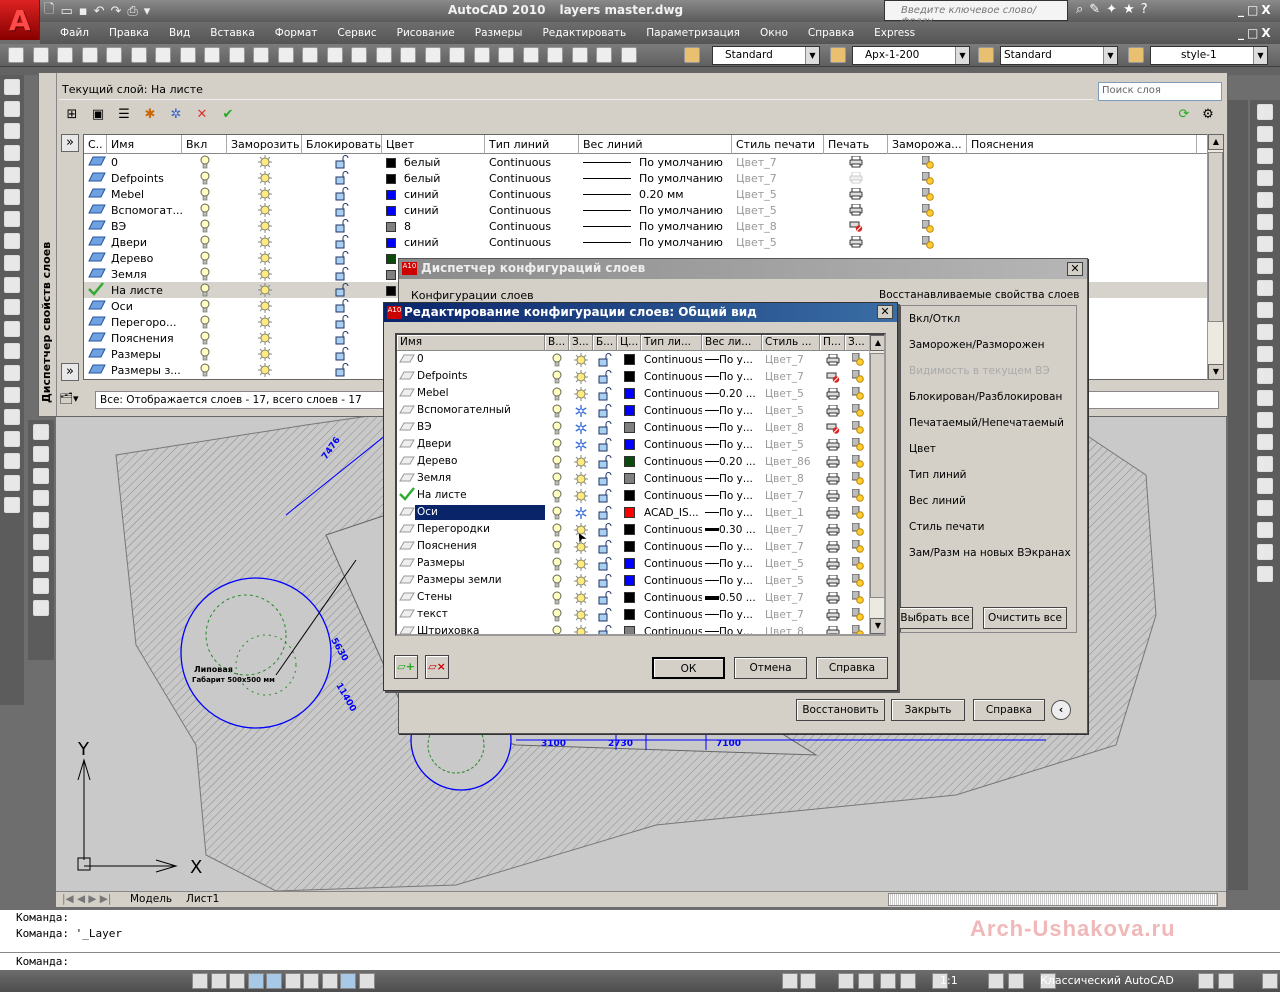 The width and height of the screenshot is (1280, 992). What do you see at coordinates (12, 351) in the screenshot?
I see `make-block-icon` at bounding box center [12, 351].